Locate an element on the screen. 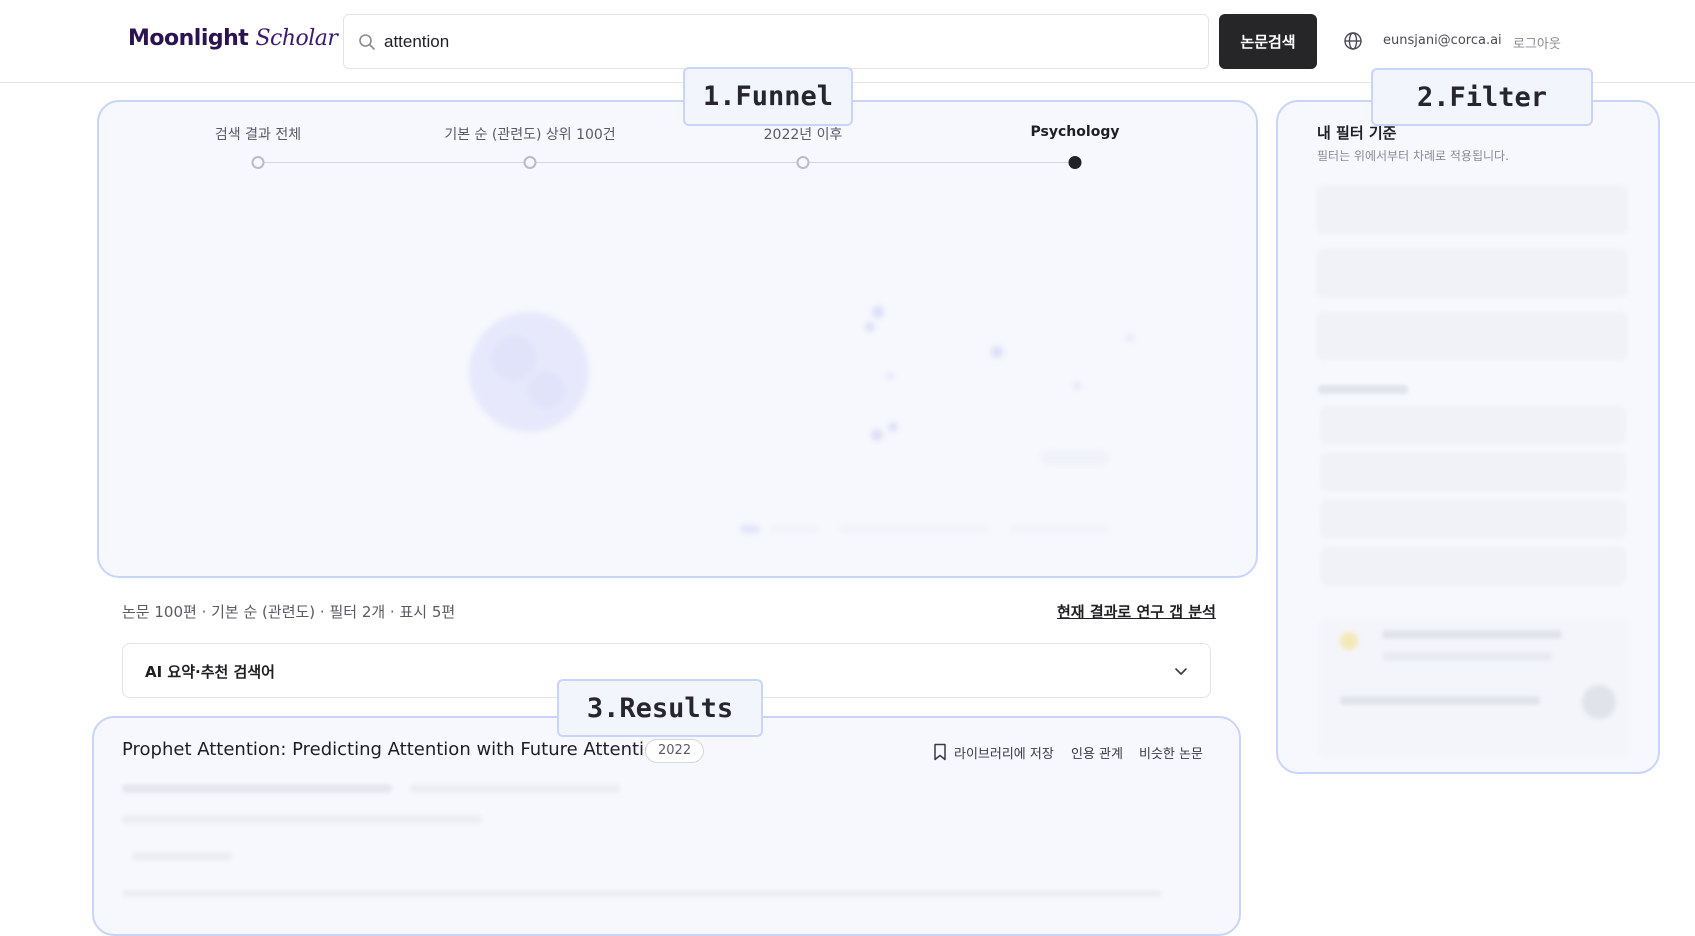 The image size is (1695, 936). logo-bold-text: Moonlight is located at coordinates (188, 38).